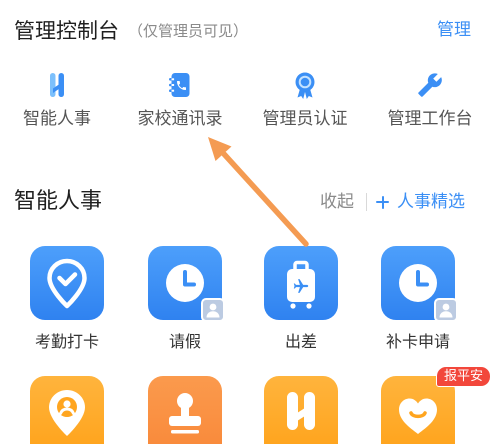  Describe the element at coordinates (430, 119) in the screenshot. I see `console-item-label: 管理工作台` at that location.